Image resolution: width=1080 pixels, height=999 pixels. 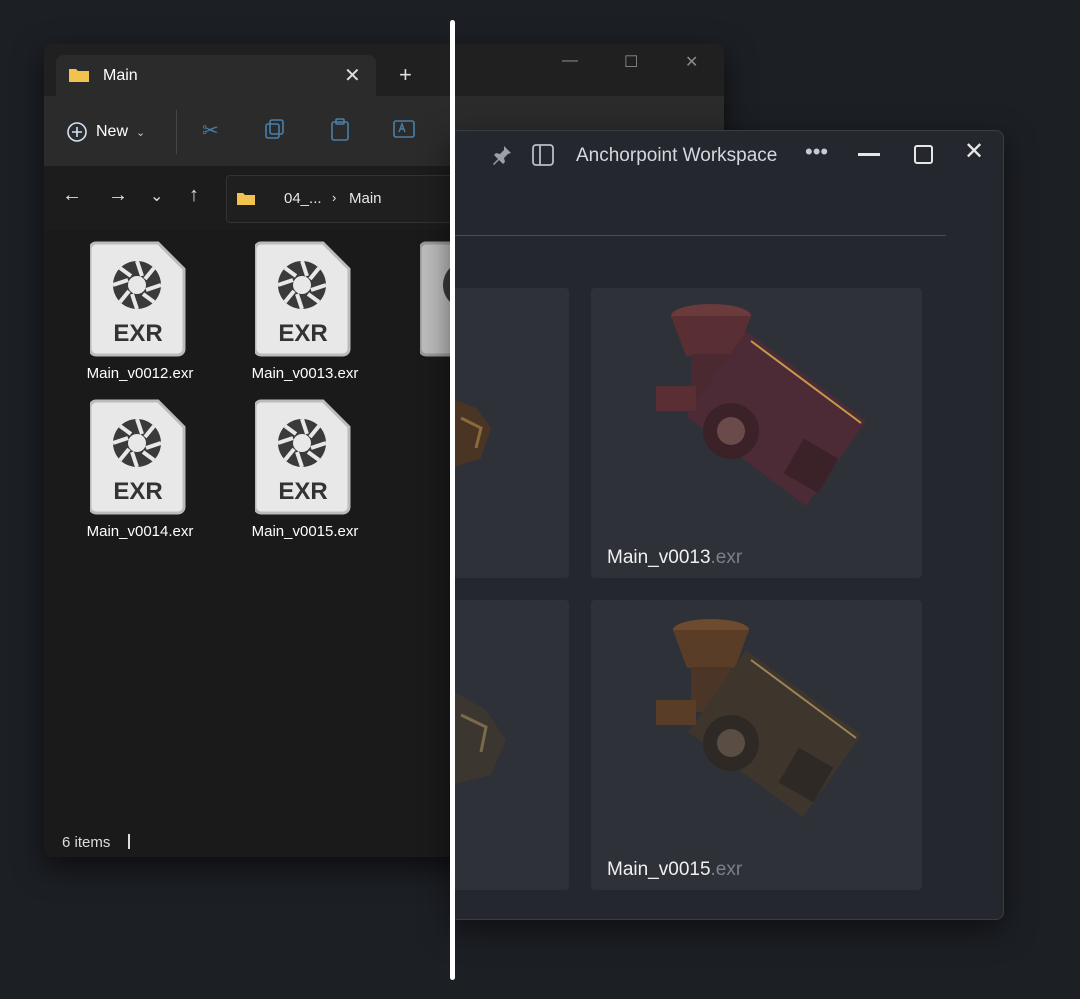 What do you see at coordinates (502, 155) in the screenshot?
I see `pin-icon` at bounding box center [502, 155].